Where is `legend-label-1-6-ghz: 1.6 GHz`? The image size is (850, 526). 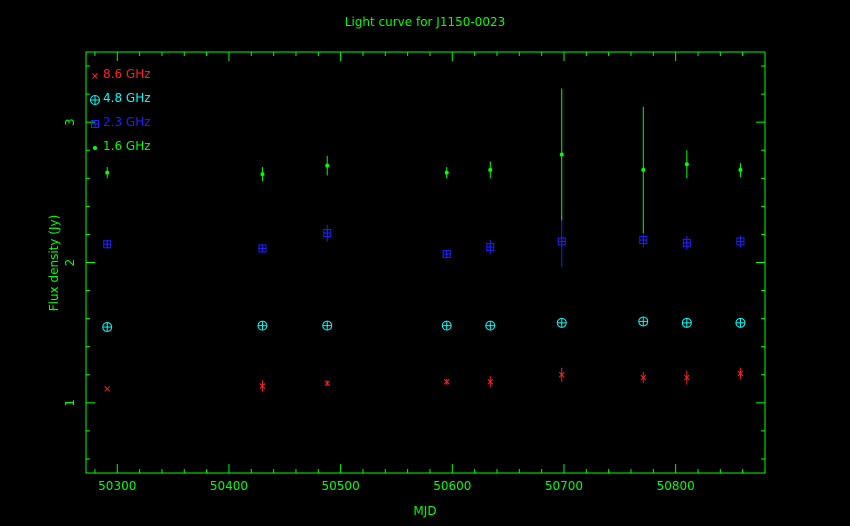 legend-label-1-6-ghz: 1.6 GHz is located at coordinates (127, 146).